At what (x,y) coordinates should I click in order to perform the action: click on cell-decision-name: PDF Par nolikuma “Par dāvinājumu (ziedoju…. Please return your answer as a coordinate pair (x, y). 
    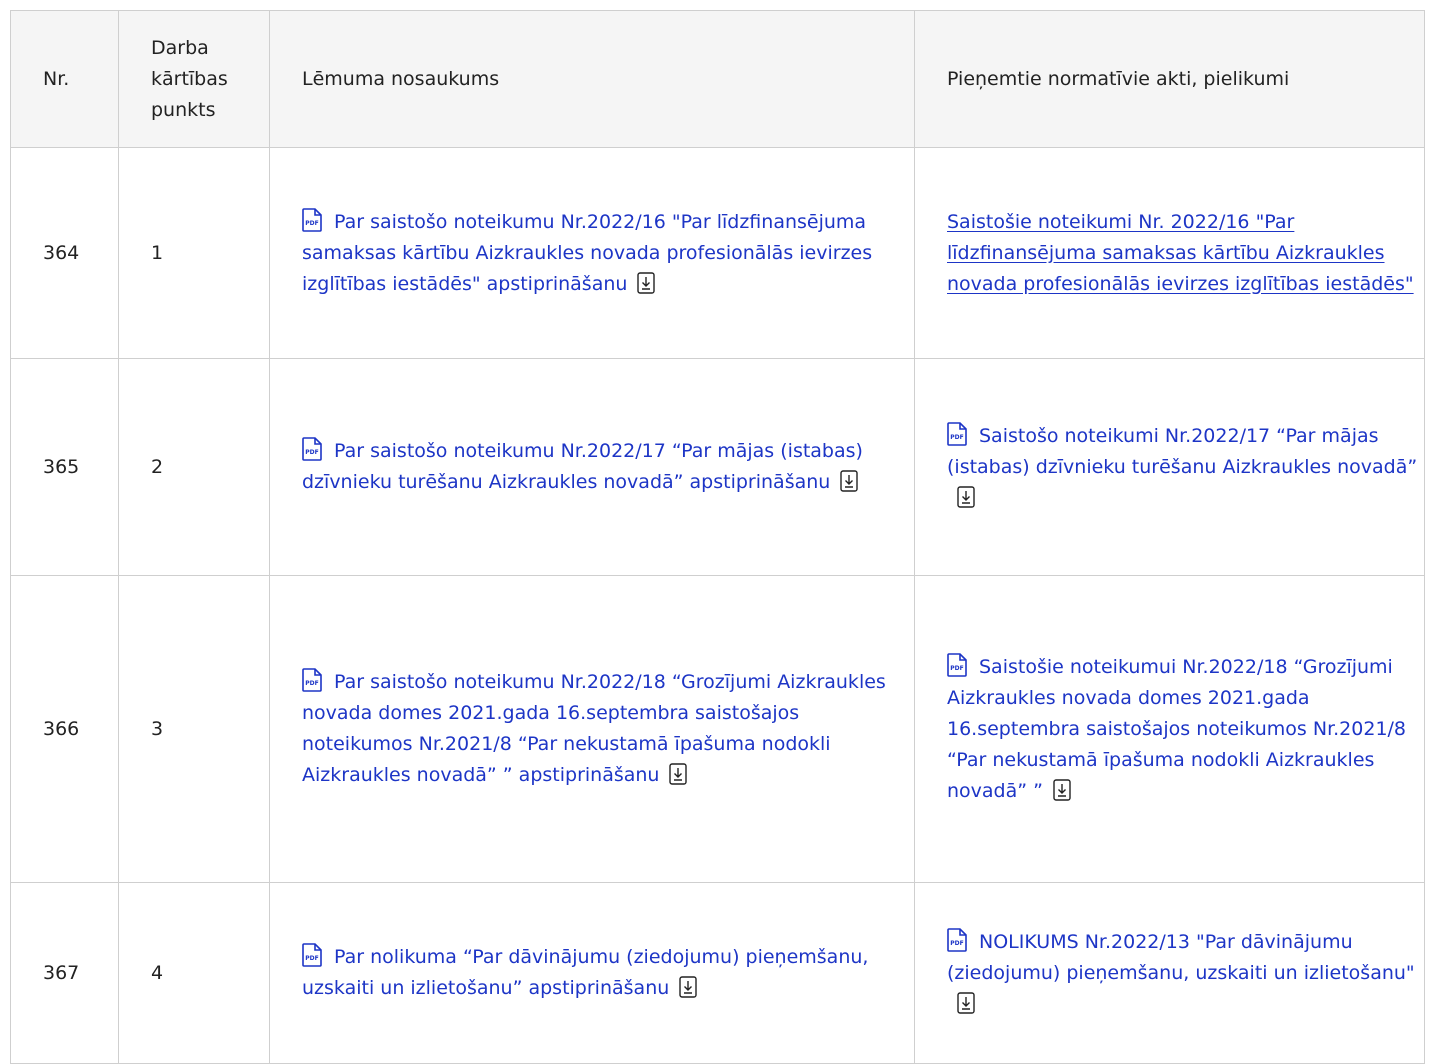
    Looking at the image, I should click on (592, 973).